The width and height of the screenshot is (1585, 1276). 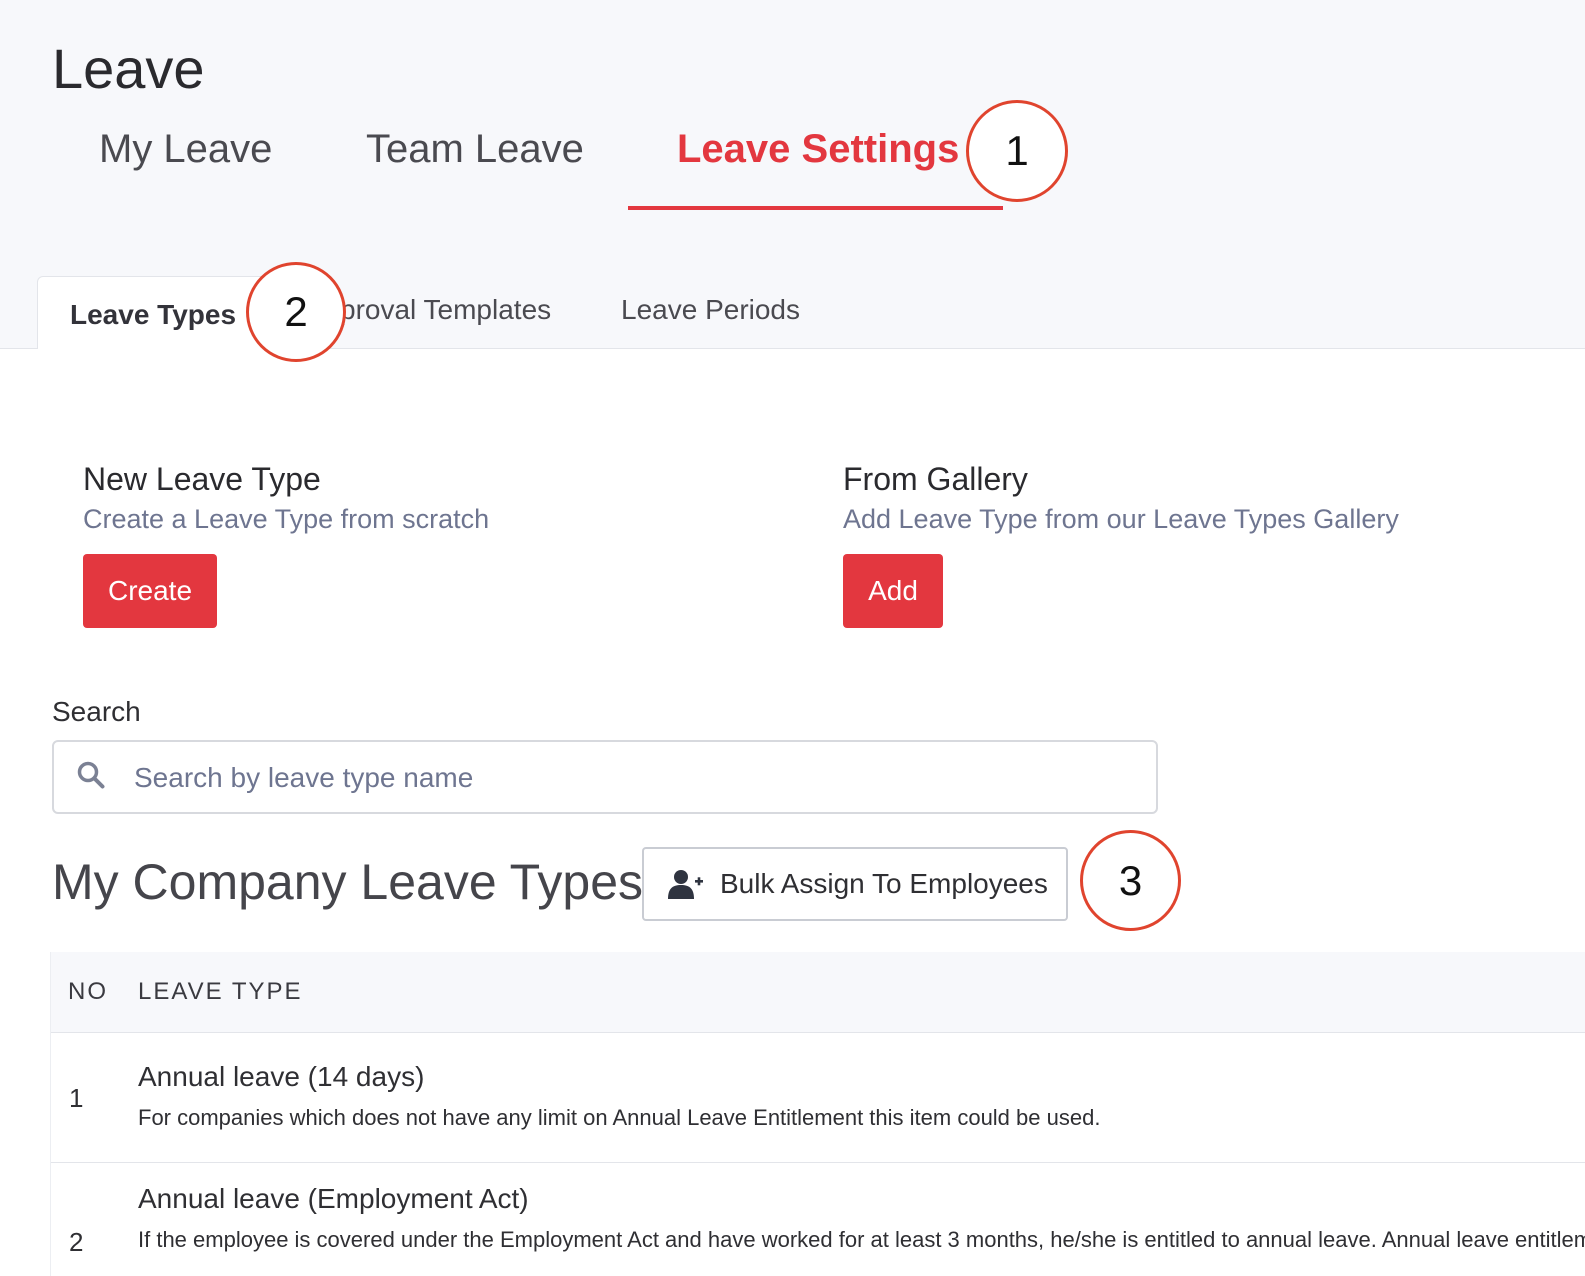 What do you see at coordinates (281, 1077) in the screenshot?
I see `leave-type-name: Annual leave (14 days)` at bounding box center [281, 1077].